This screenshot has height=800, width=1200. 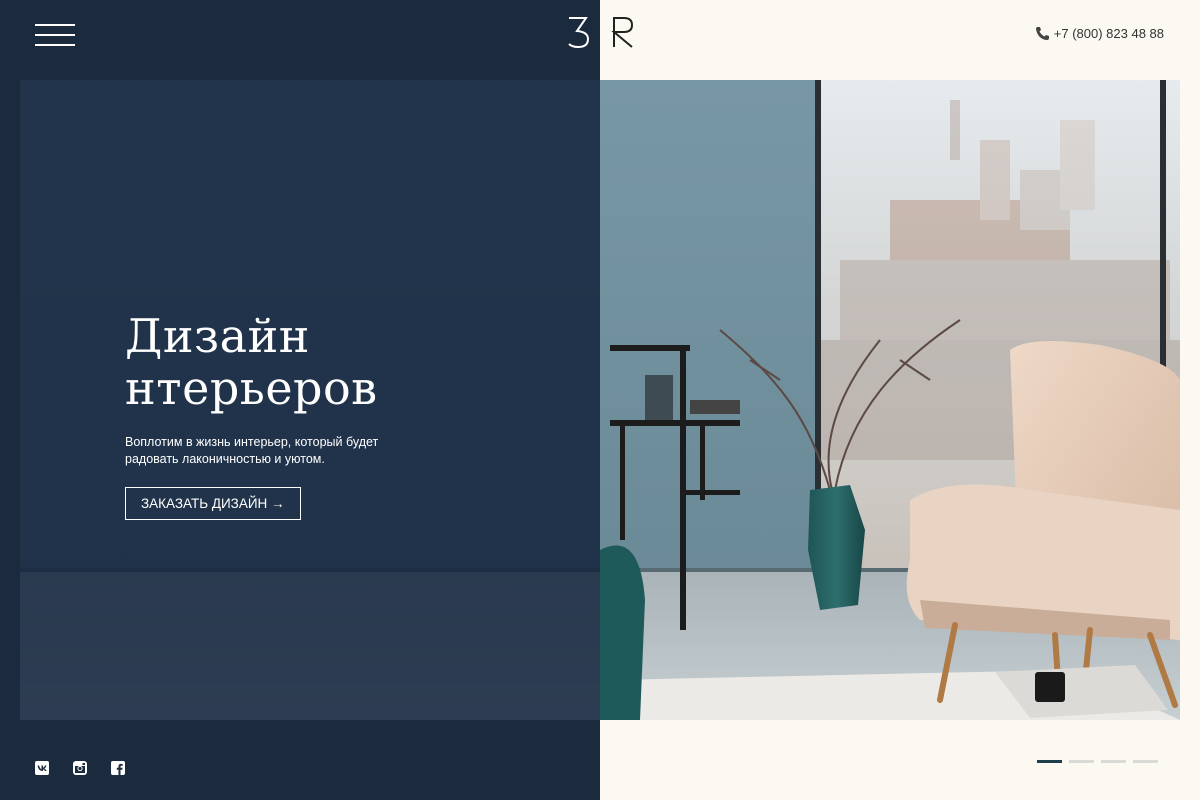 I want to click on slider-pagination, so click(x=1097, y=761).